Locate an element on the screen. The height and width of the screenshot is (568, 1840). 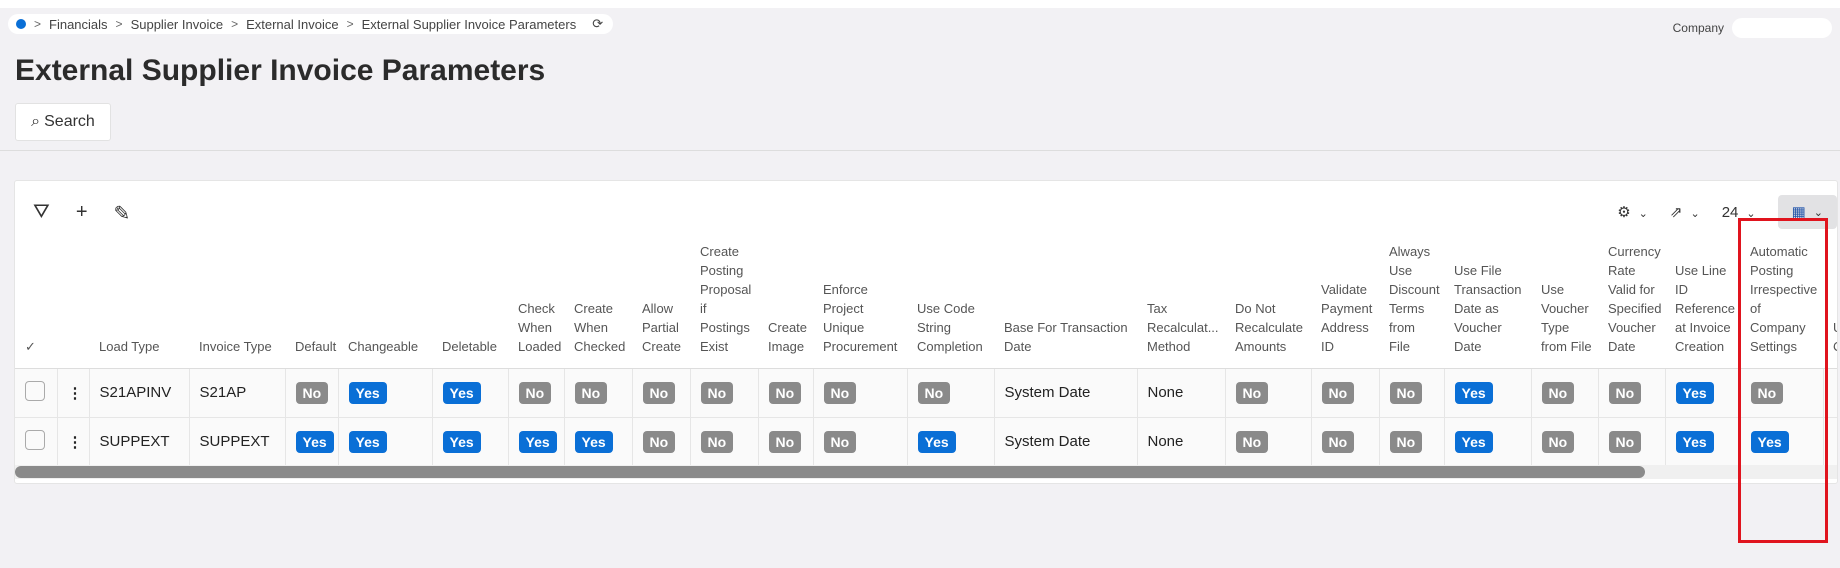
cell-value: System Date is located at coordinates (1047, 441).